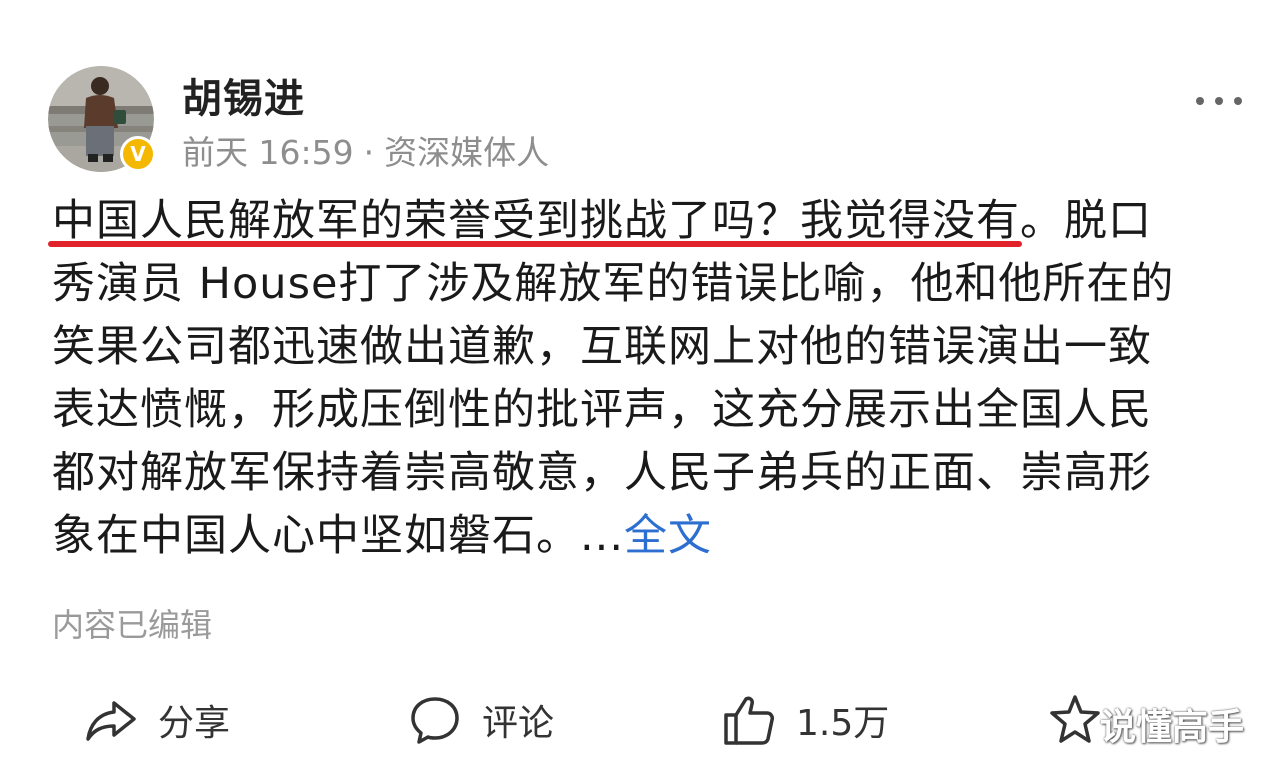  I want to click on content-line: 笑果公司都迅速做出道歉，互联网上对他的错误演出一致, so click(602, 347).